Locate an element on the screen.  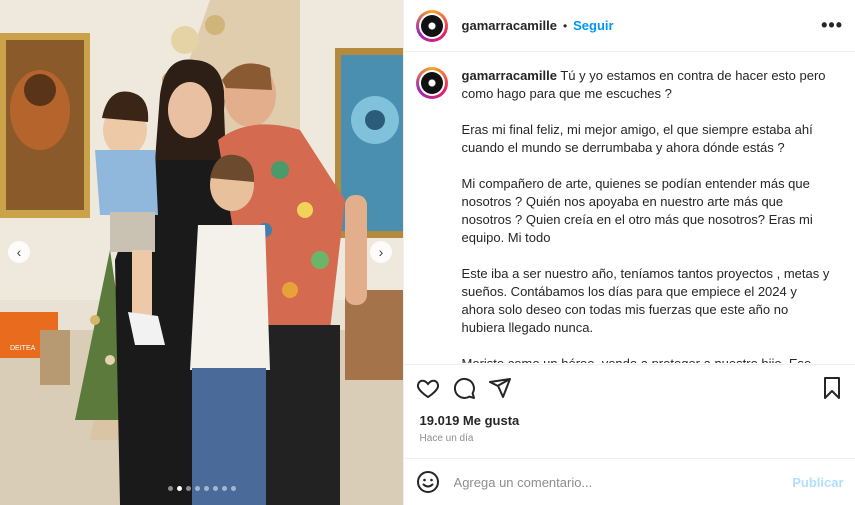
caption-avatar is located at coordinates (431, 83).